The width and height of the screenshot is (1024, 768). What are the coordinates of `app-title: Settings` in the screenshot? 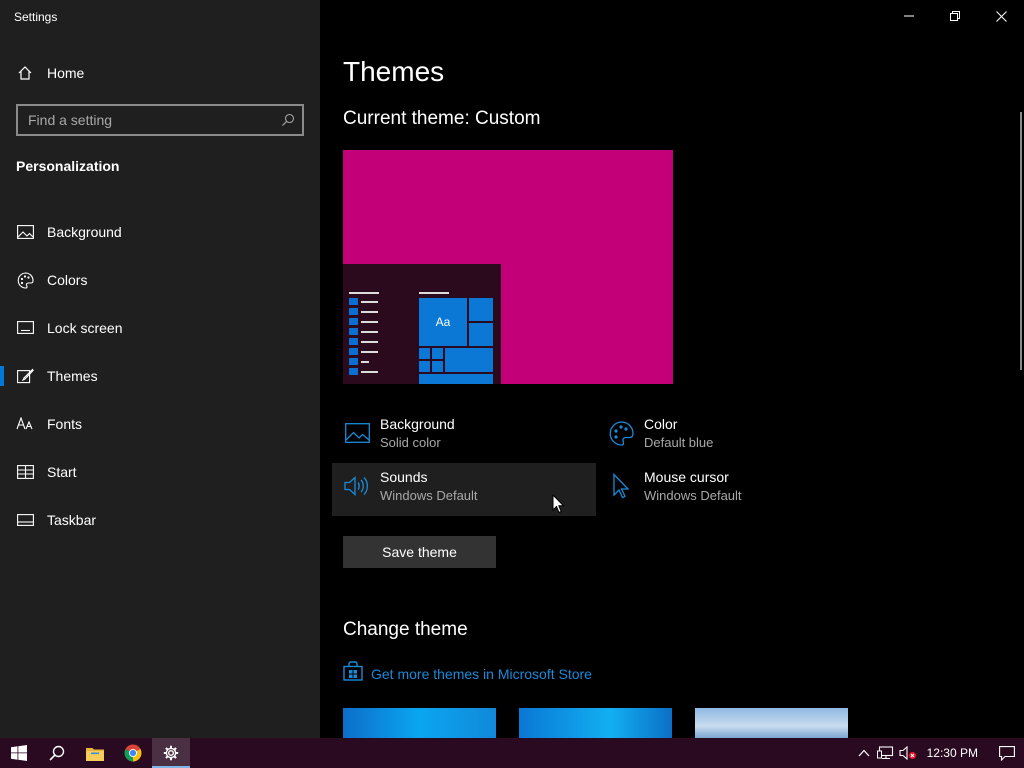 It's located at (36, 17).